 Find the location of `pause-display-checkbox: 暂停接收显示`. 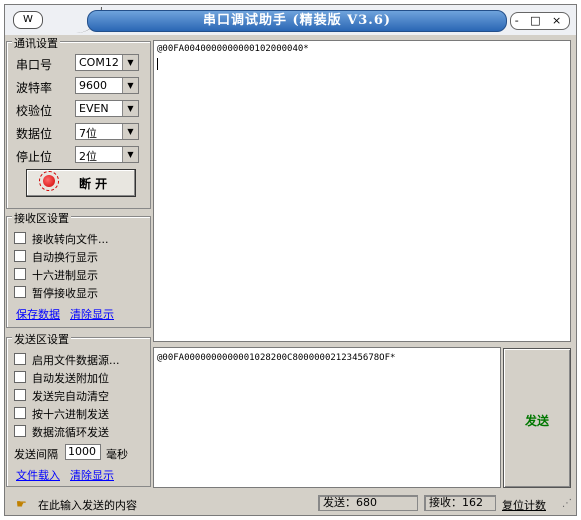

pause-display-checkbox: 暂停接收显示 is located at coordinates (77, 292).